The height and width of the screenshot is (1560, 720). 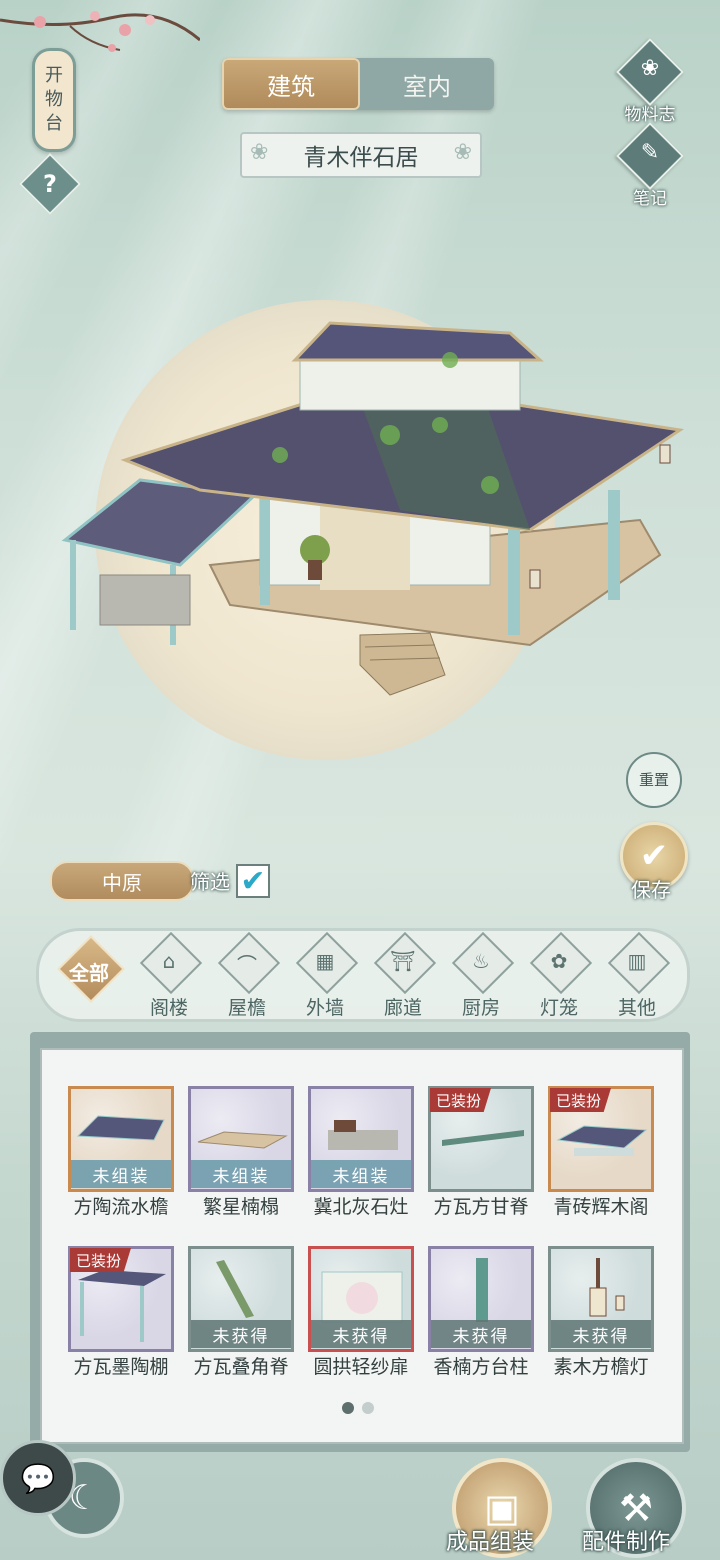 I want to click on chat-button: 💬, so click(x=38, y=1478).